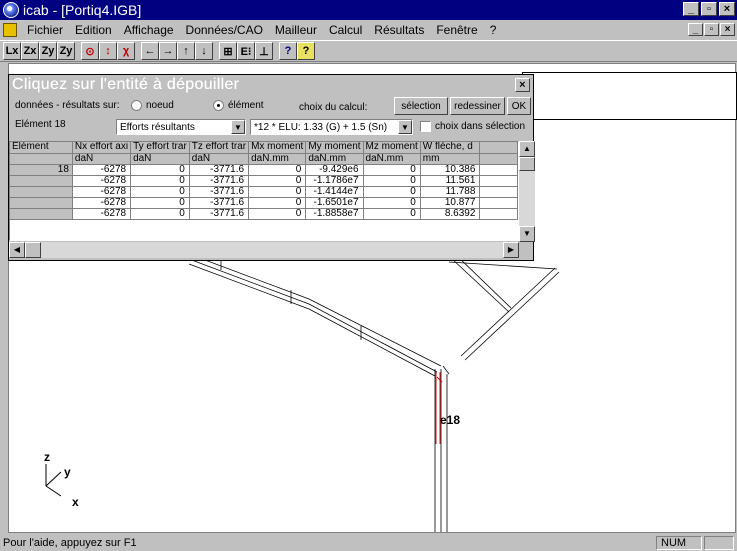 The width and height of the screenshot is (737, 551). Describe the element at coordinates (527, 149) in the screenshot. I see `scroll-up-icon: ▲` at that location.